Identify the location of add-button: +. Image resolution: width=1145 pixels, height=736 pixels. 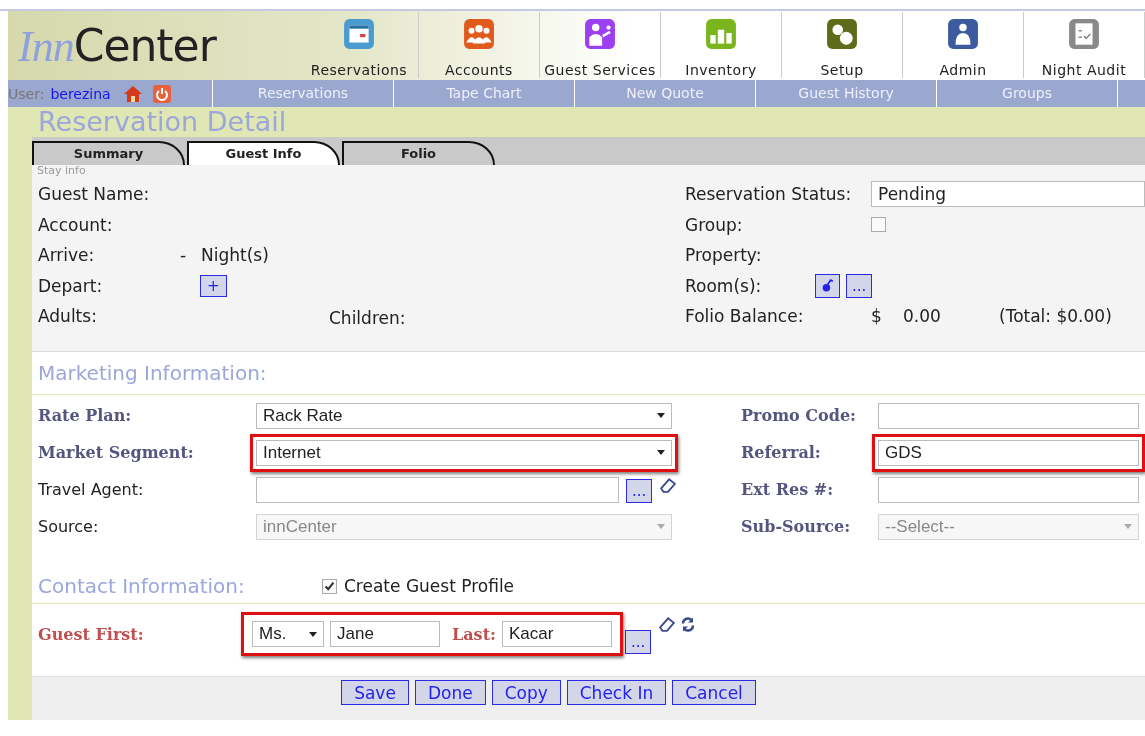
(213, 285).